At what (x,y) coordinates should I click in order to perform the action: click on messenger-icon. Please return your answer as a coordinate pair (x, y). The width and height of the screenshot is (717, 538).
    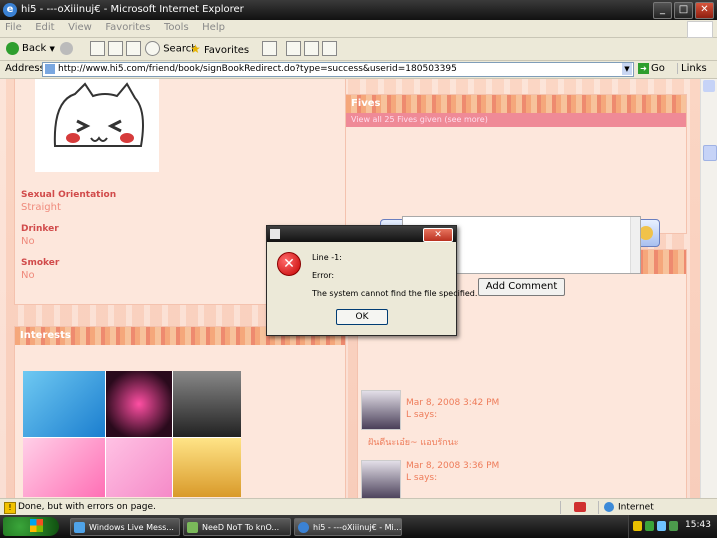
    Looking at the image, I should click on (79, 527).